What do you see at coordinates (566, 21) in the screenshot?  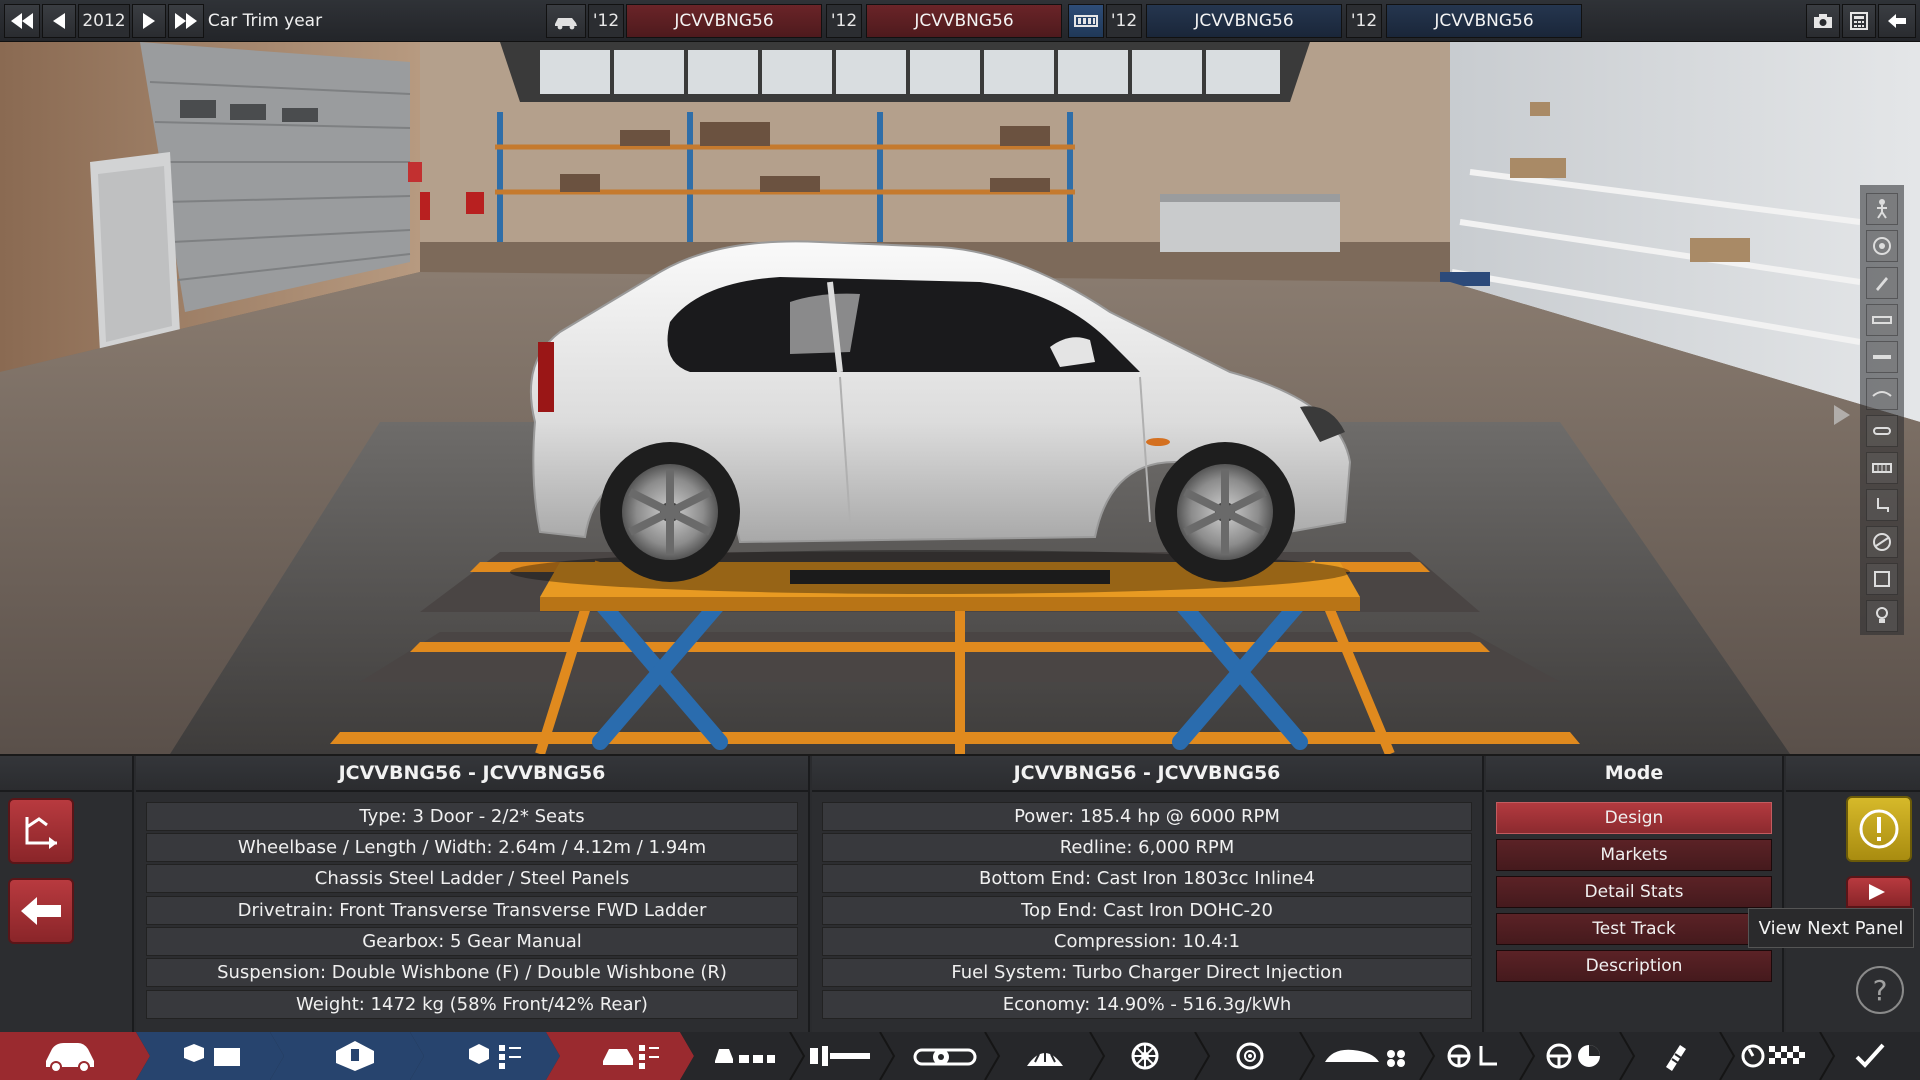 I see `car-model-icon` at bounding box center [566, 21].